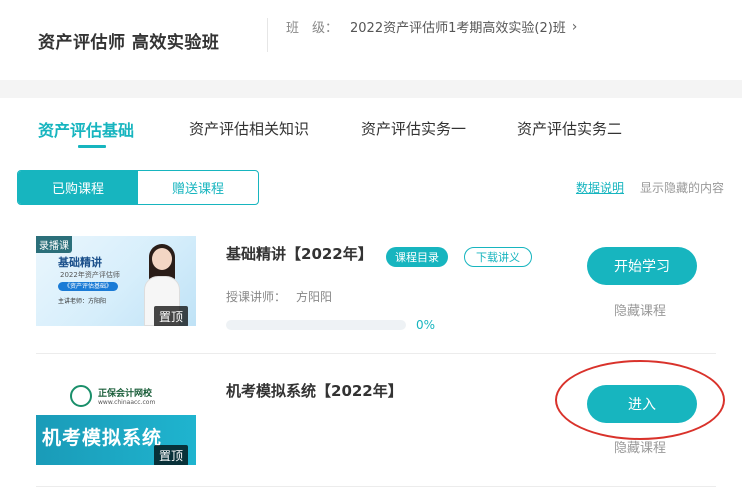 The height and width of the screenshot is (497, 742). Describe the element at coordinates (426, 325) in the screenshot. I see `progress-percent: 0%` at that location.